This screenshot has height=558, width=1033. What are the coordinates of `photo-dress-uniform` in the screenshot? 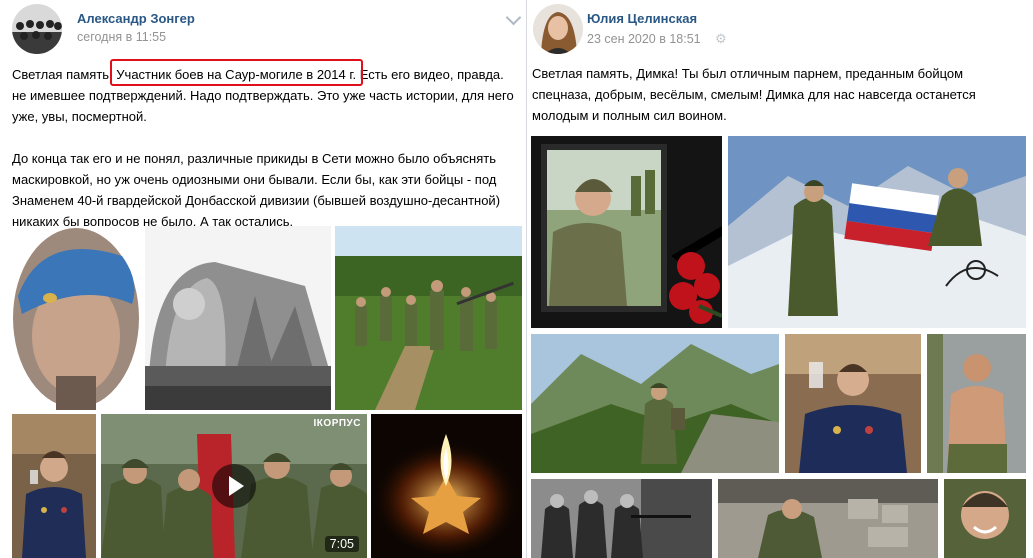 It's located at (54, 486).